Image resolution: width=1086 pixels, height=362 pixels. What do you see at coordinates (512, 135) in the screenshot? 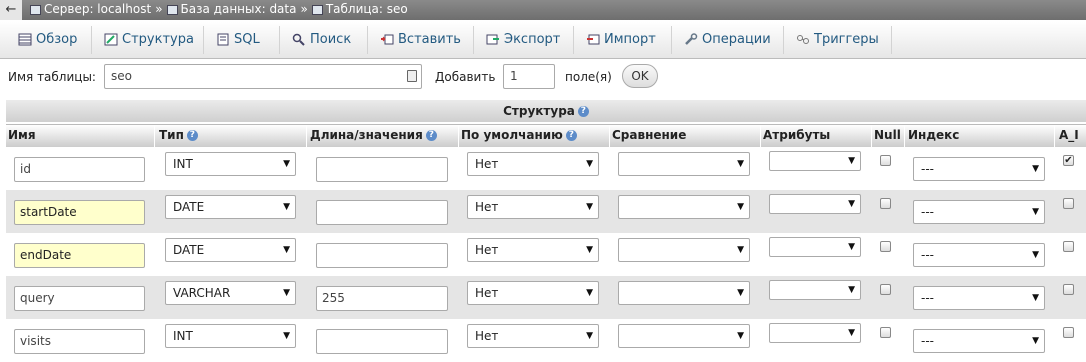
I see `col-header-default-text: По умолчанию` at bounding box center [512, 135].